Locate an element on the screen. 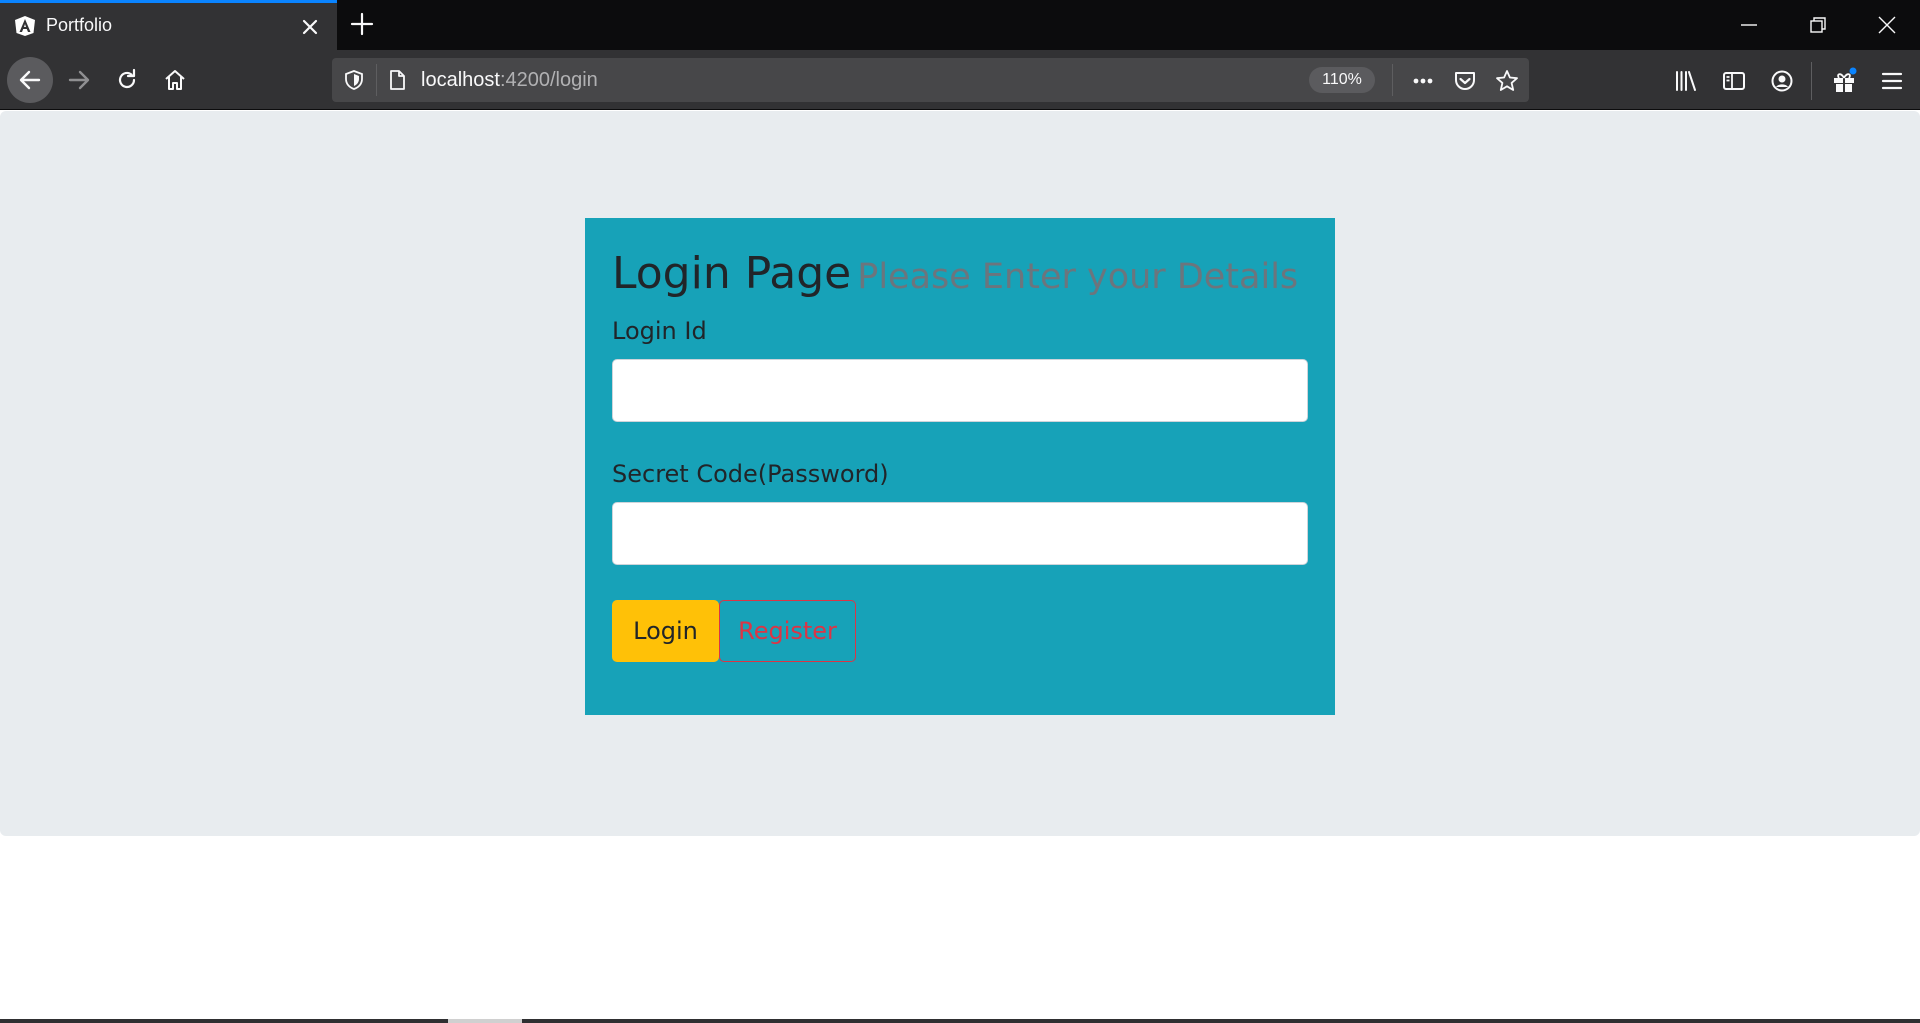 This screenshot has width=1920, height=1023. hamburger-menu-icon is located at coordinates (1892, 81).